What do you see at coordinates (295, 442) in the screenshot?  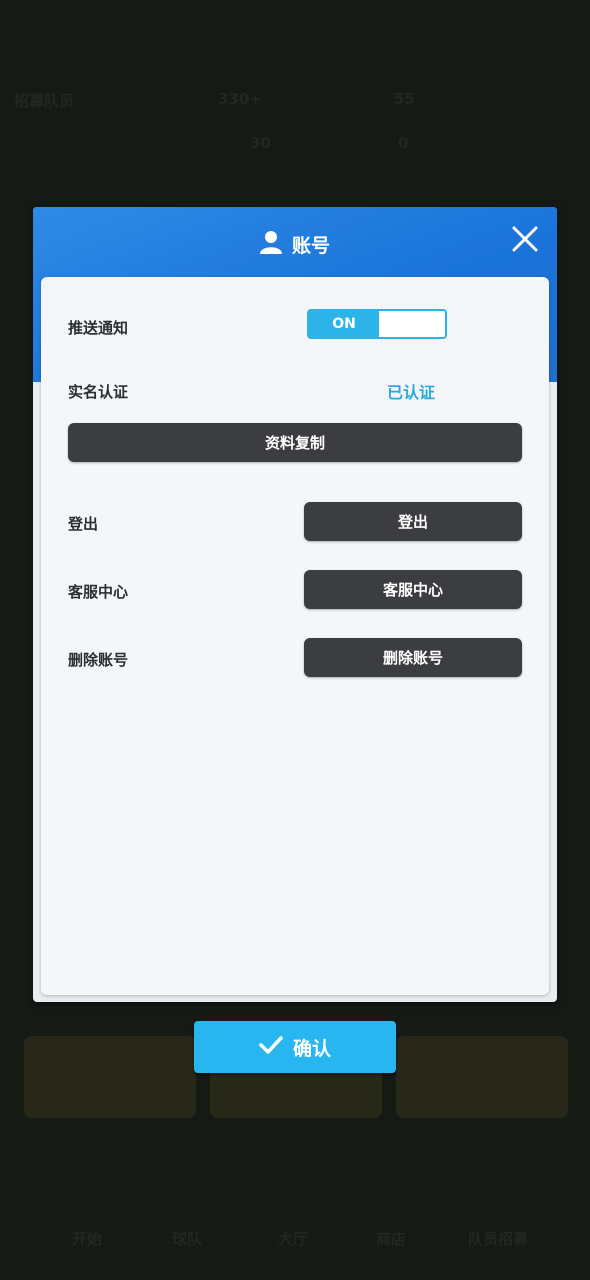 I see `copy-data-button: 资料复制` at bounding box center [295, 442].